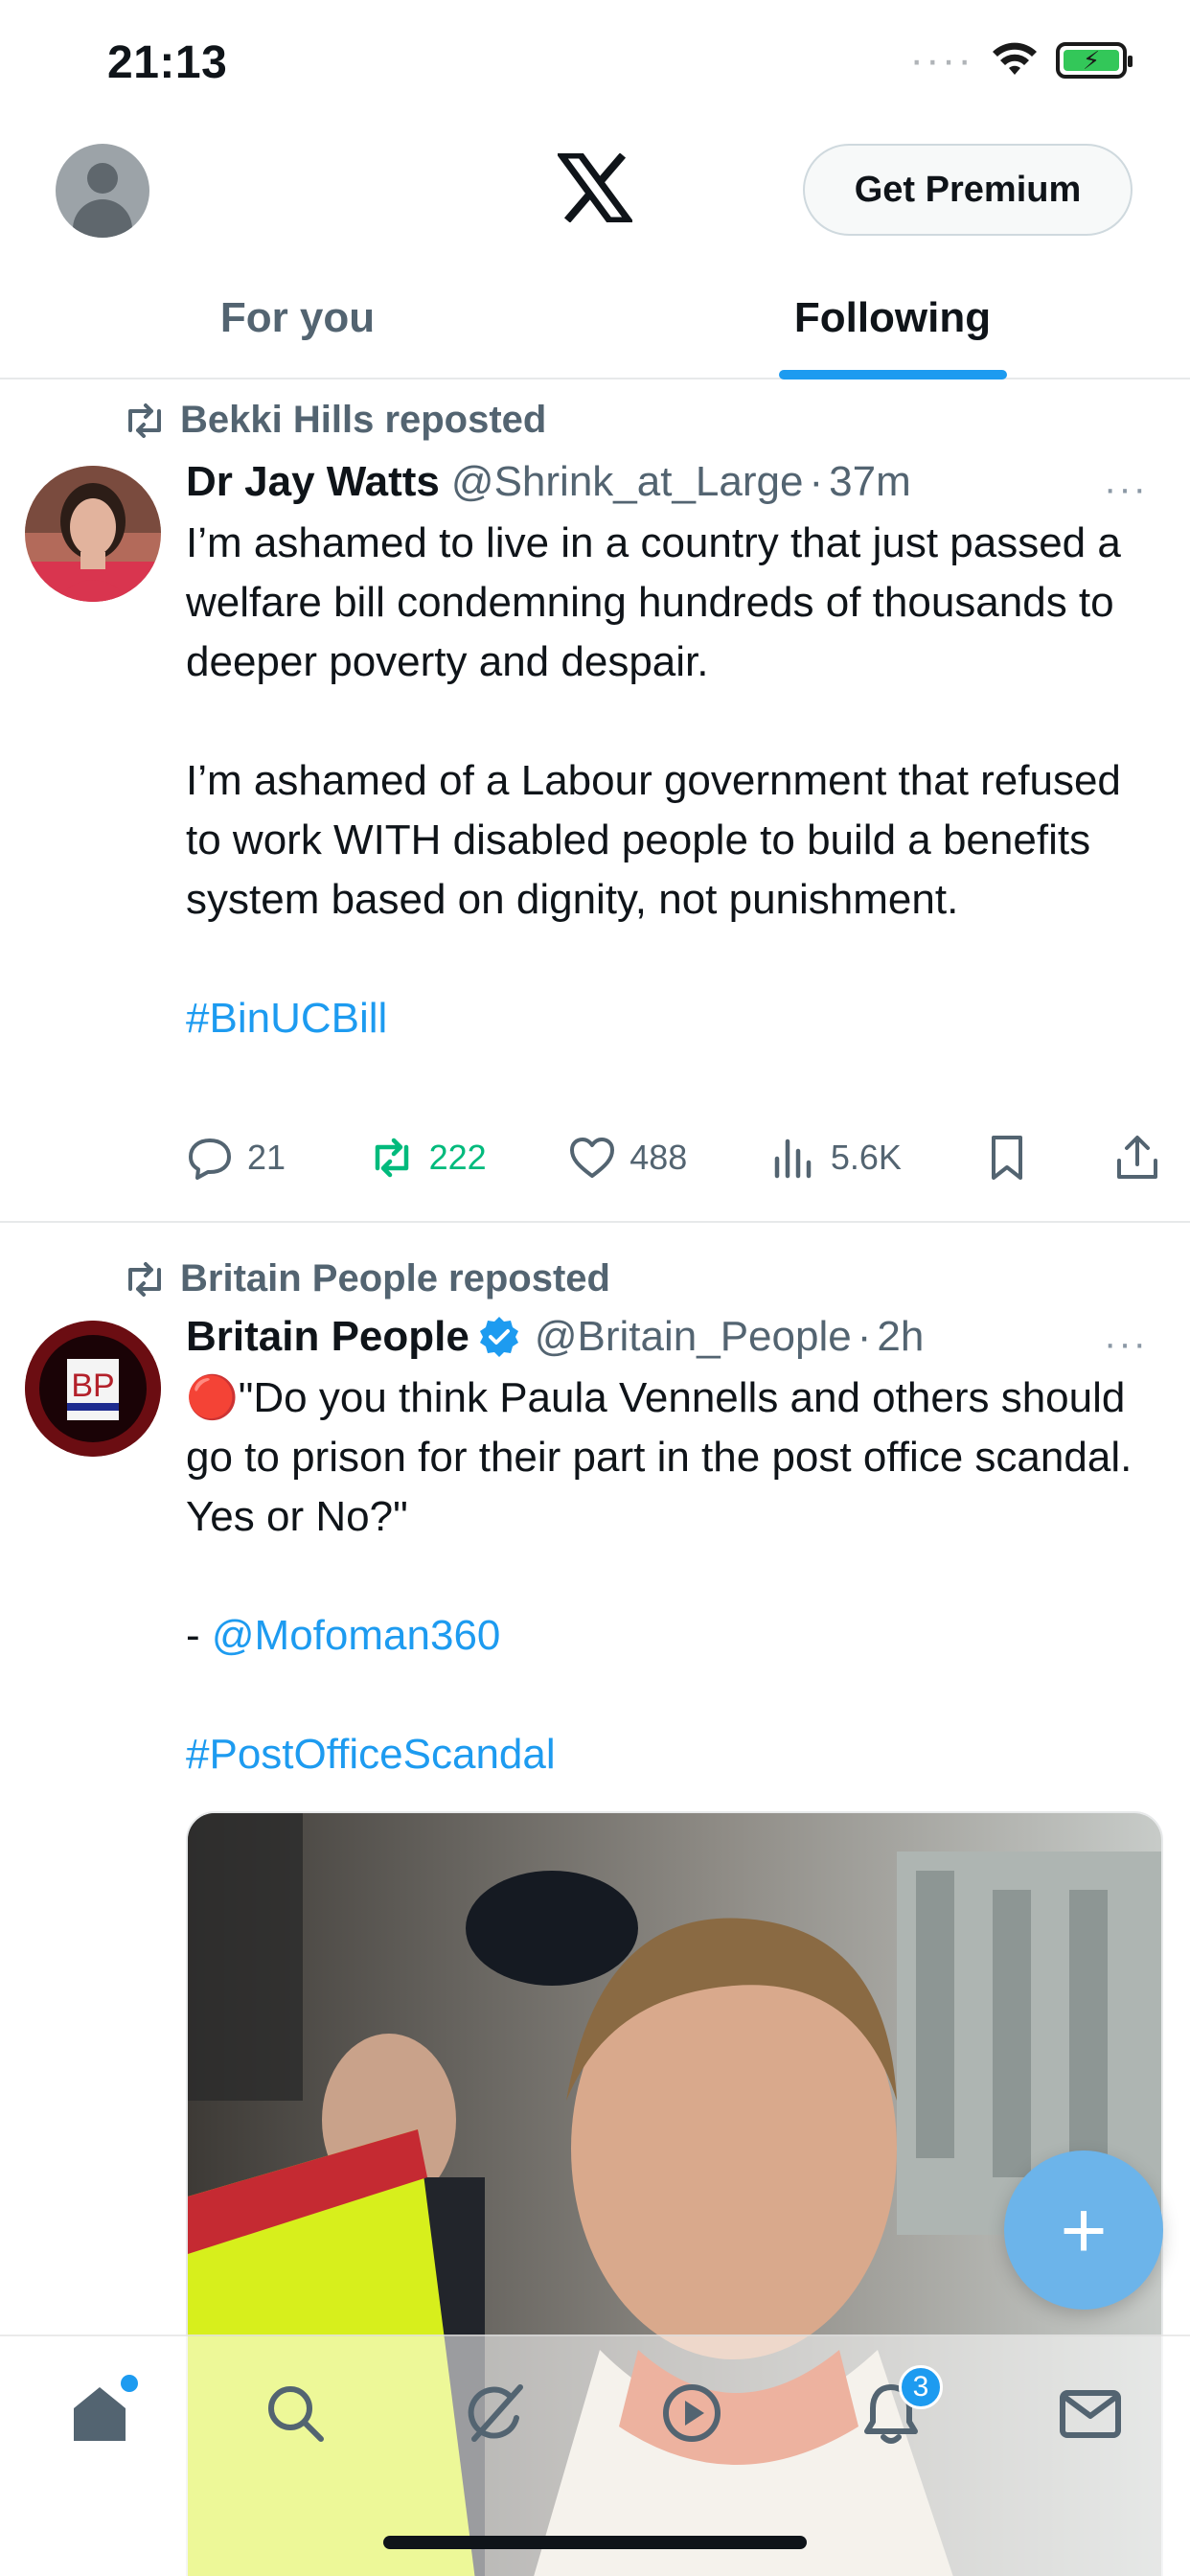 The image size is (1190, 2576). I want to click on tweet-header: Dr Jay Watts @Shrink_at_Large · 37m, so click(673, 482).